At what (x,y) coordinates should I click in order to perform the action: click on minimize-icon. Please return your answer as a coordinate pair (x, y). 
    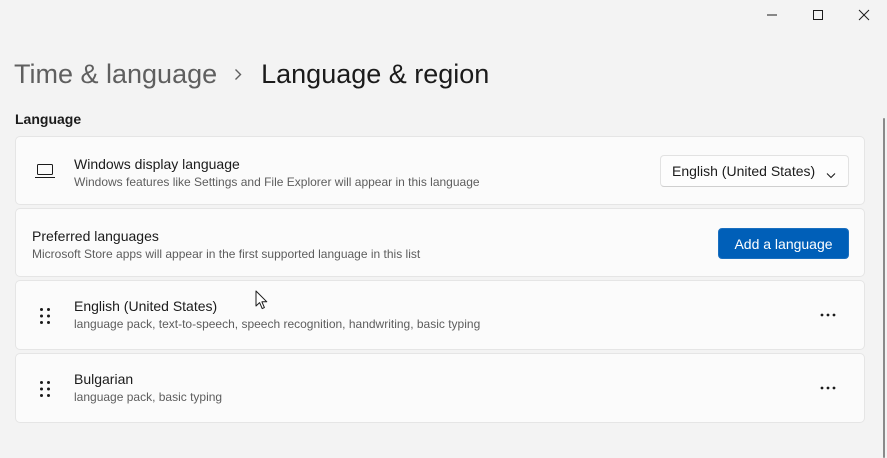
    Looking at the image, I should click on (772, 15).